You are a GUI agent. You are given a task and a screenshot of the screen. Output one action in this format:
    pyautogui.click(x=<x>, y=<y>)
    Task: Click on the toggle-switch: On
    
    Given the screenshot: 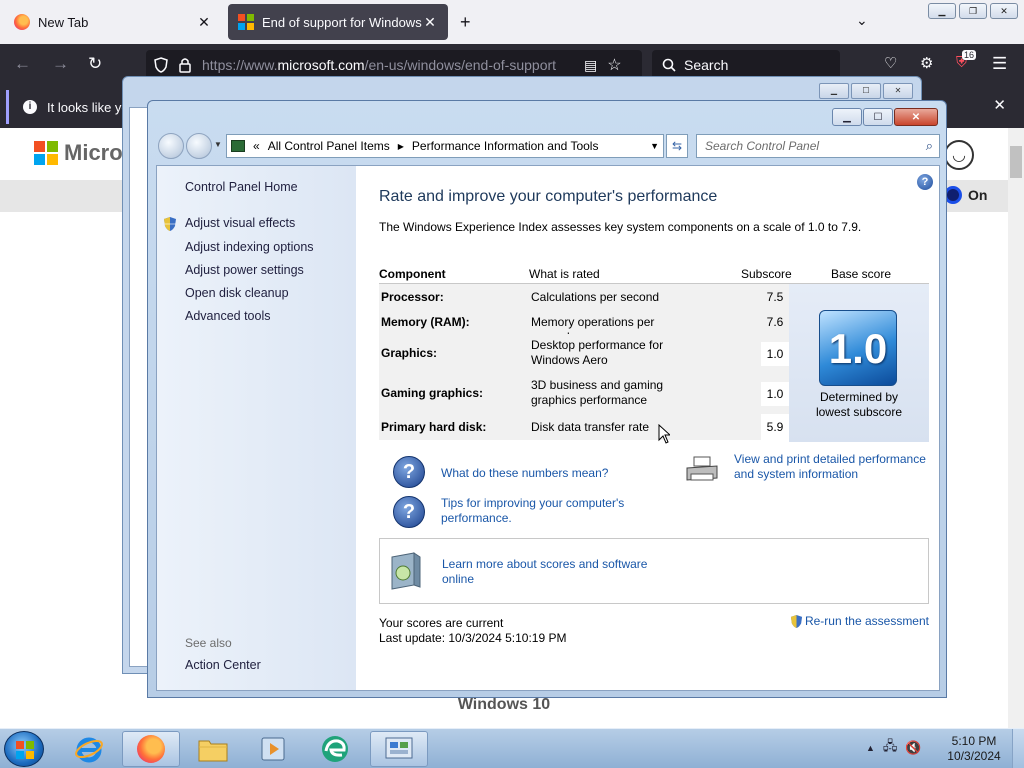 What is the action you would take?
    pyautogui.click(x=965, y=195)
    